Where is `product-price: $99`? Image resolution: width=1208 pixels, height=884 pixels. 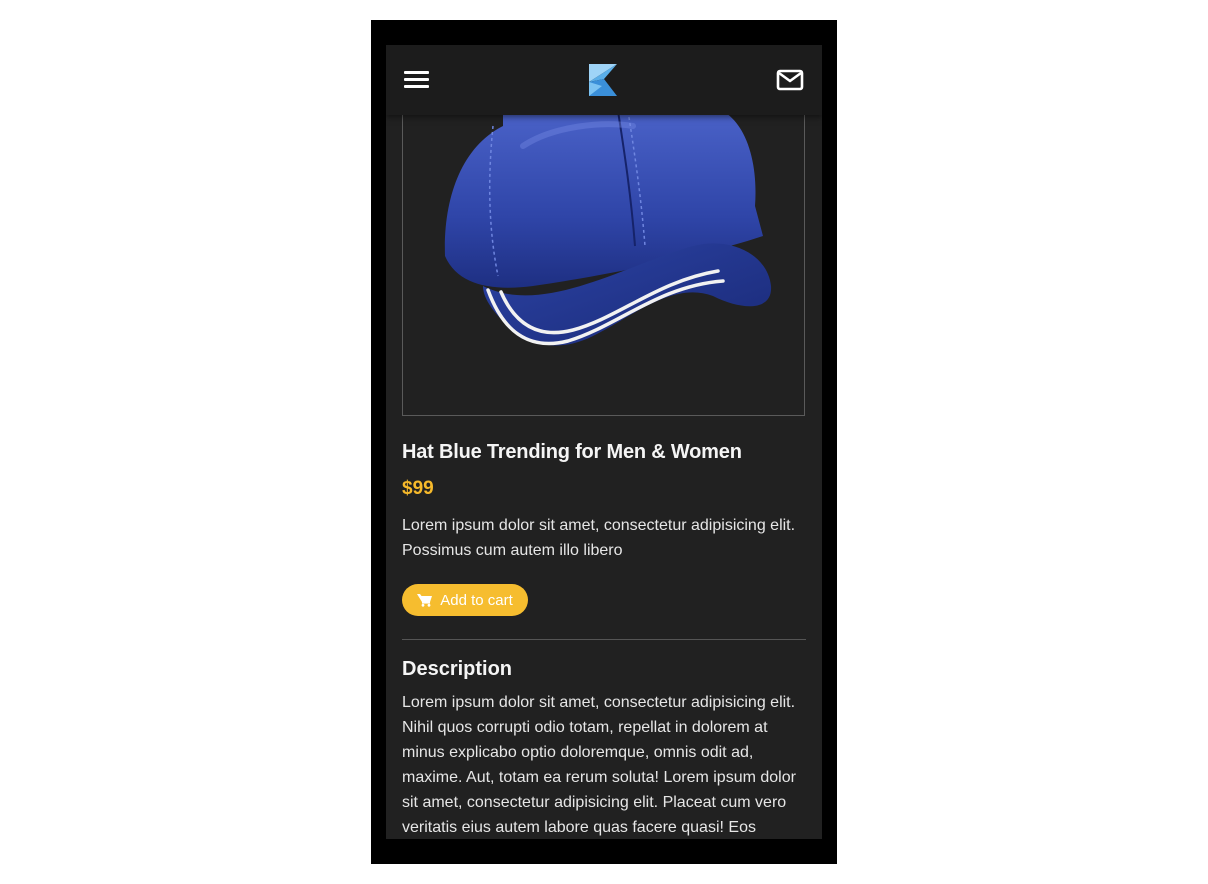 product-price: $99 is located at coordinates (418, 488).